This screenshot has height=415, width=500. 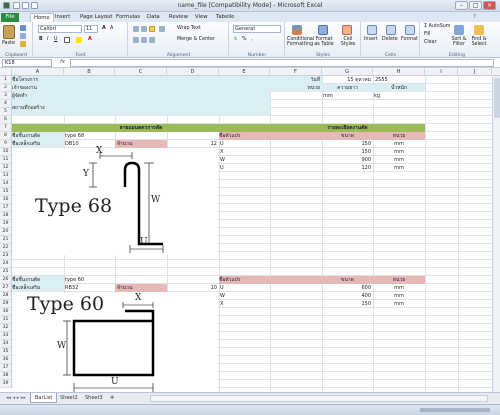 I want to click on row-header-38: 38, so click(x=6, y=376).